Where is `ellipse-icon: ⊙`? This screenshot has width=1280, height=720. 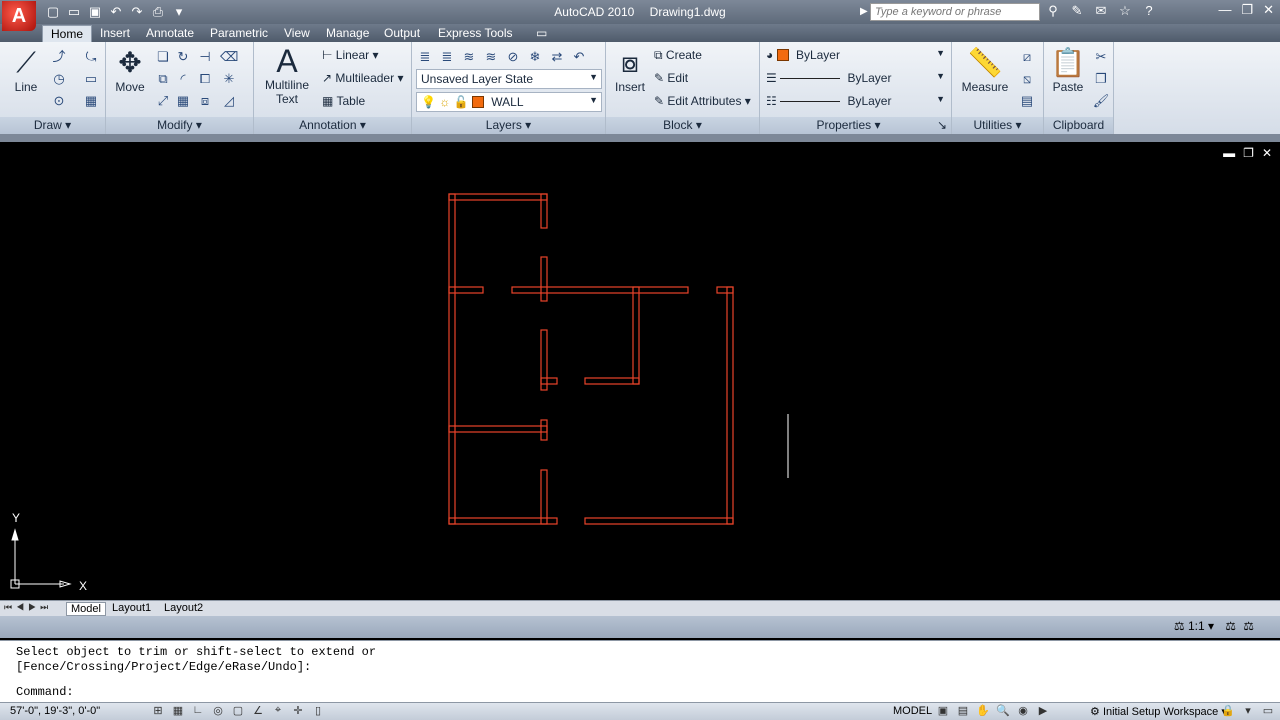 ellipse-icon: ⊙ is located at coordinates (59, 101).